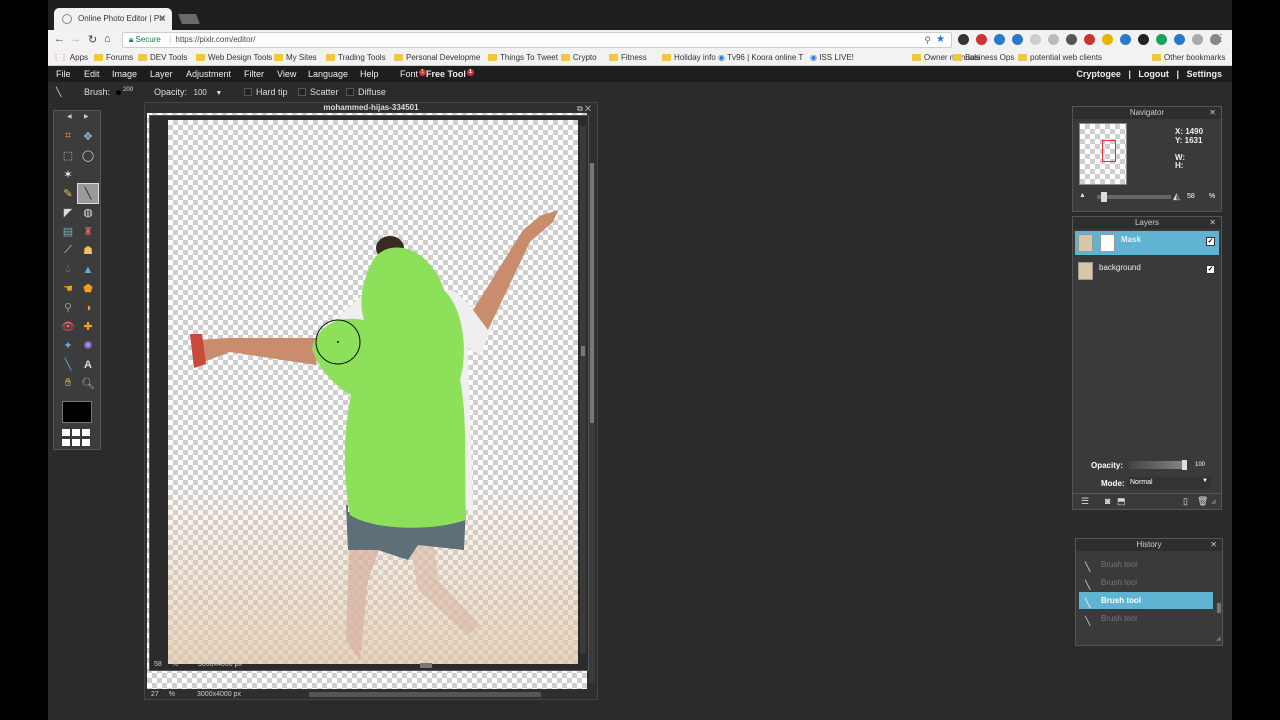 This screenshot has height=720, width=1280. I want to click on new-layer-settings-icon: ⬒, so click(1121, 501).